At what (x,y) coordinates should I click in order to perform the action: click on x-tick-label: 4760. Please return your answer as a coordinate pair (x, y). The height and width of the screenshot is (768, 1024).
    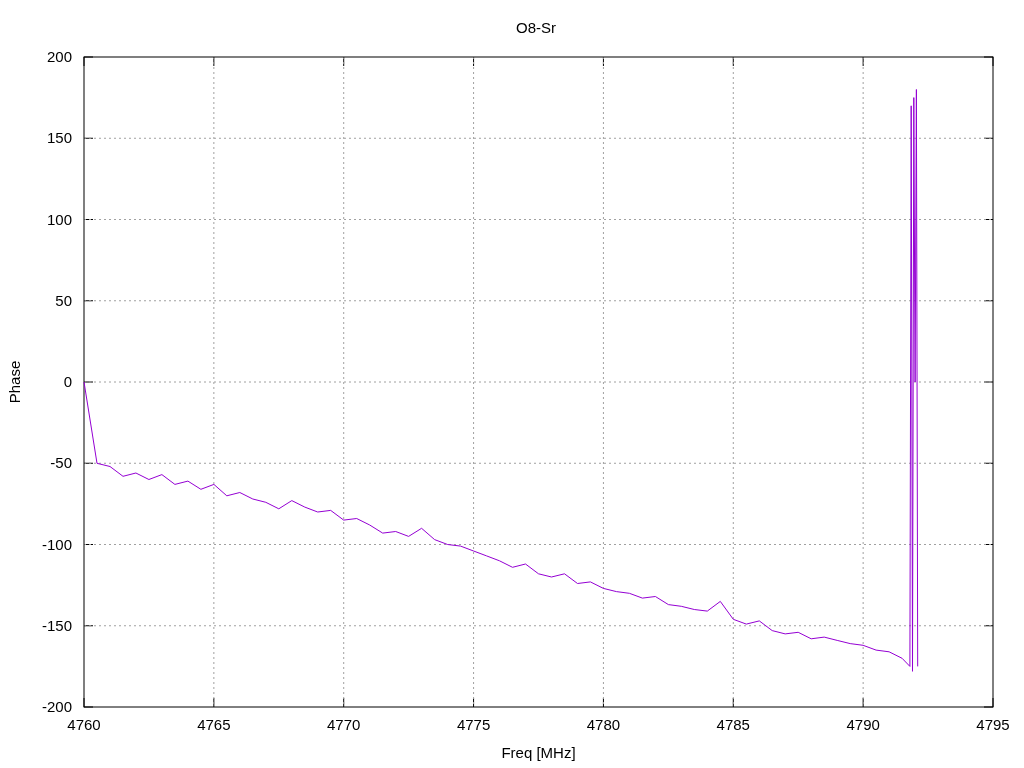
    Looking at the image, I should click on (84, 724).